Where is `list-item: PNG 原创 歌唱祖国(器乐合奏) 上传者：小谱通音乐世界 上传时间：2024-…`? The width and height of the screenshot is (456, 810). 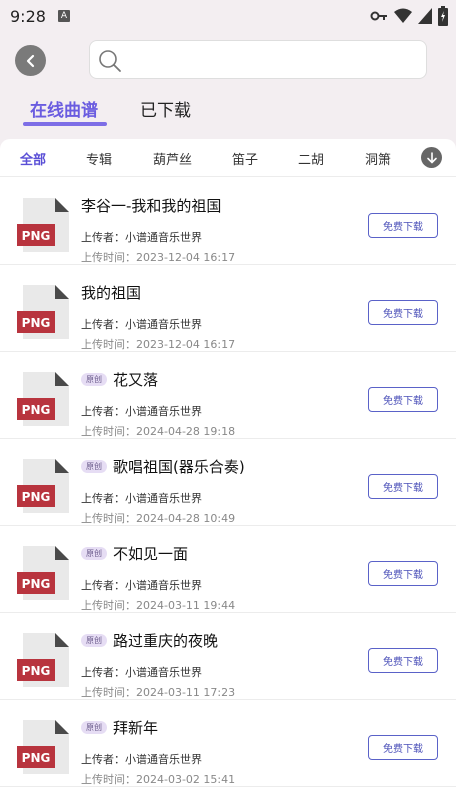 list-item: PNG 原创 歌唱祖国(器乐合奏) 上传者：小谱通音乐世界 上传时间：2024-… is located at coordinates (228, 482).